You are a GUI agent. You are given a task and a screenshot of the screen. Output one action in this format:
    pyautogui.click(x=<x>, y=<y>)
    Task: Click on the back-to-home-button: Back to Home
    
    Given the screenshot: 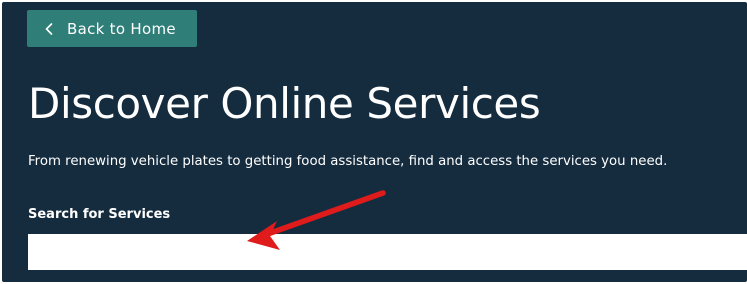 What is the action you would take?
    pyautogui.click(x=112, y=28)
    